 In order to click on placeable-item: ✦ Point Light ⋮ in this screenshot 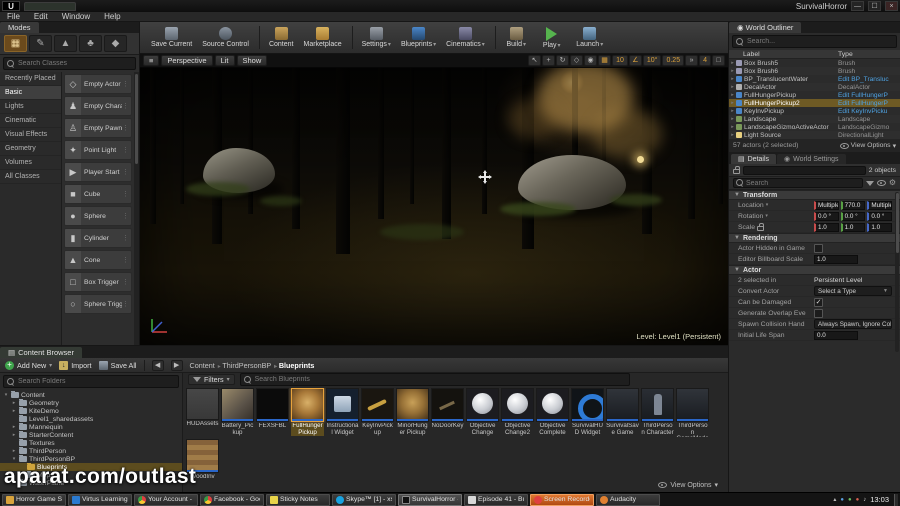, I will do `click(98, 150)`.